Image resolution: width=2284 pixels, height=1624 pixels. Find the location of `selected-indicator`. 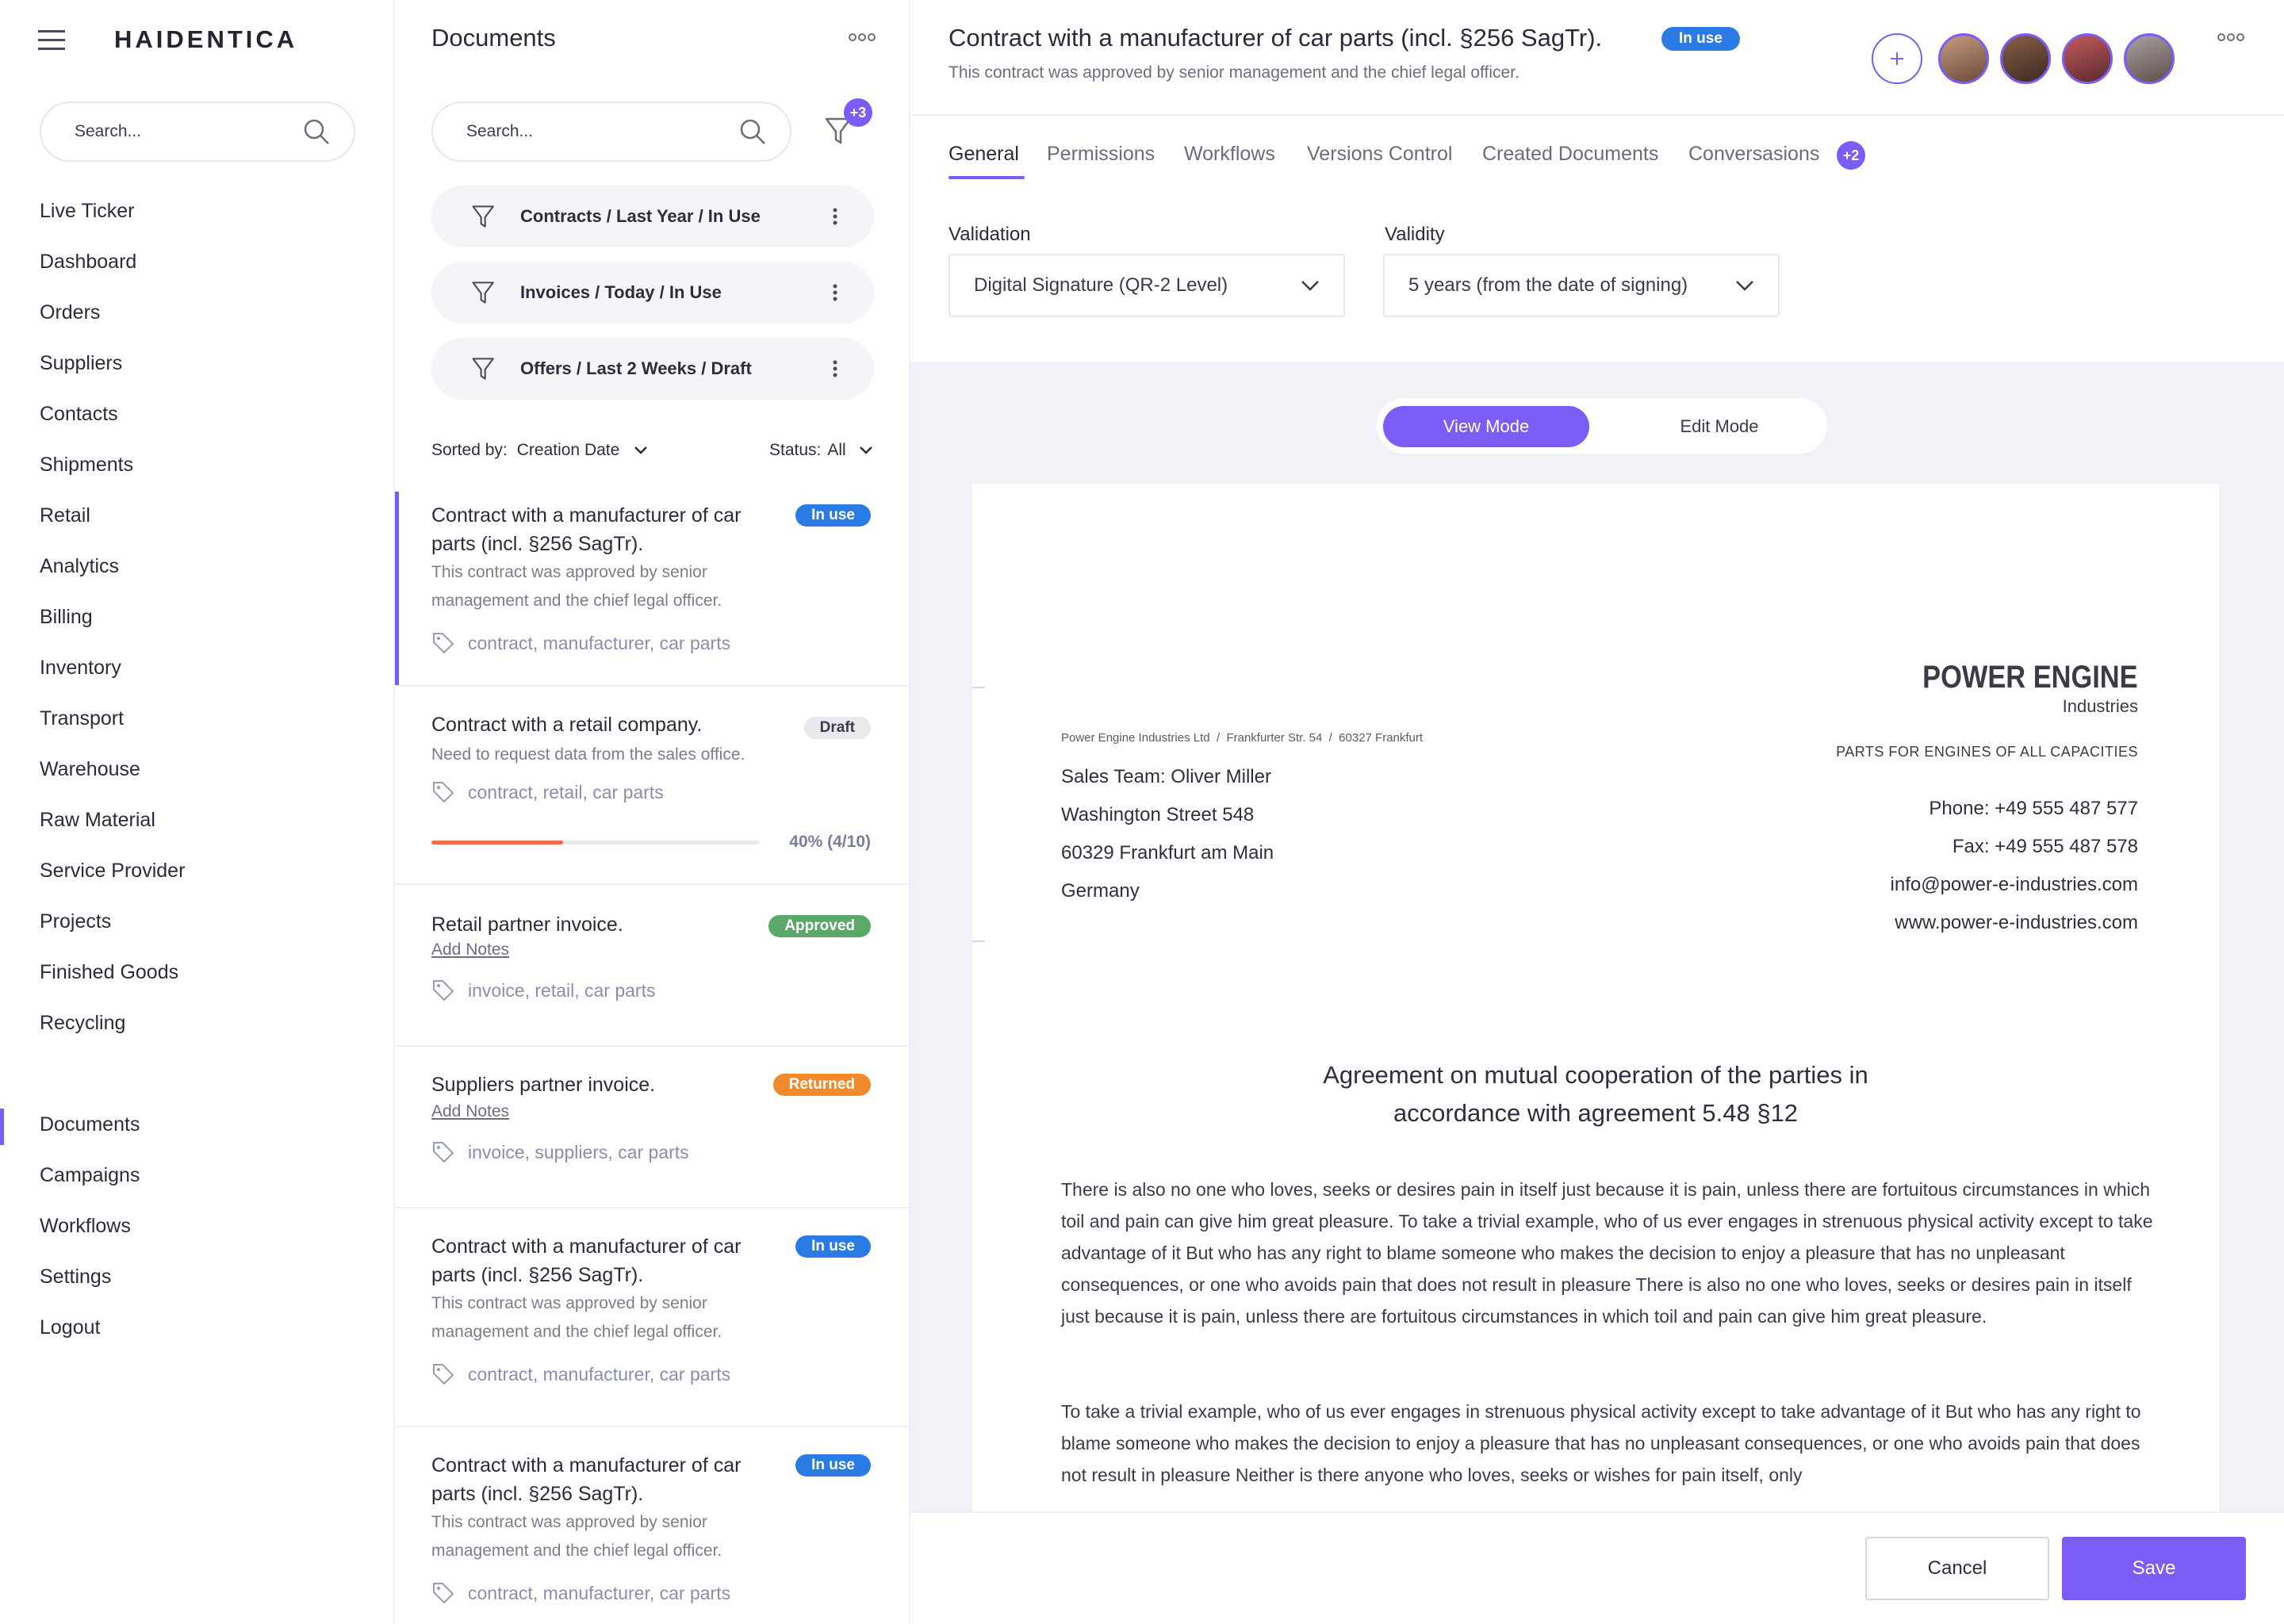

selected-indicator is located at coordinates (397, 588).